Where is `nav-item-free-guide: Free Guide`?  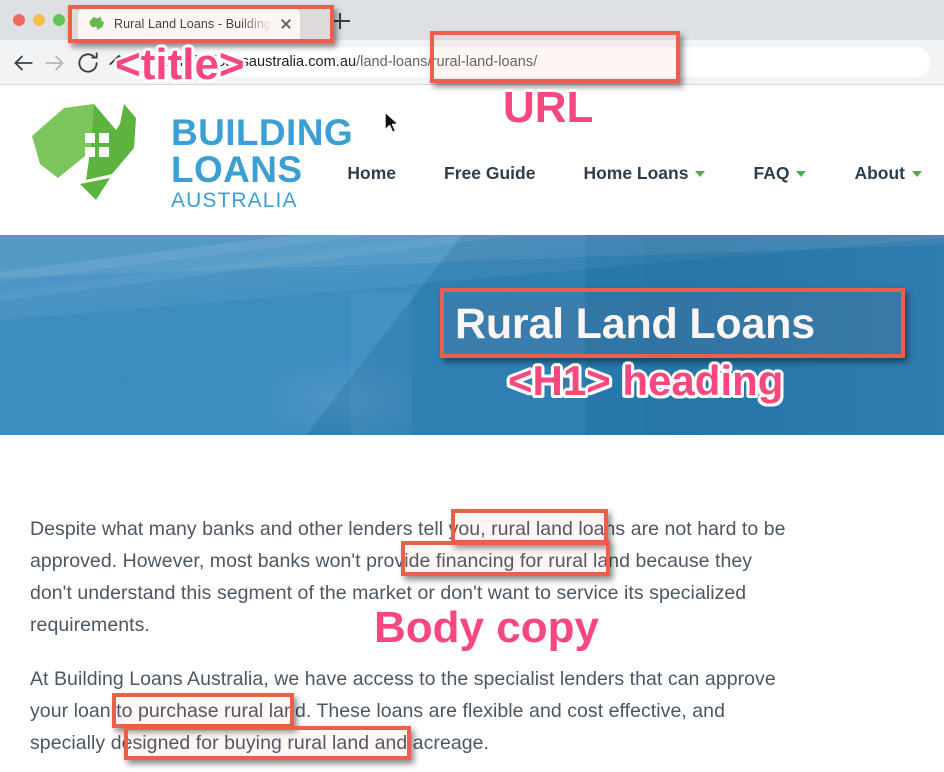
nav-item-free-guide: Free Guide is located at coordinates (489, 173).